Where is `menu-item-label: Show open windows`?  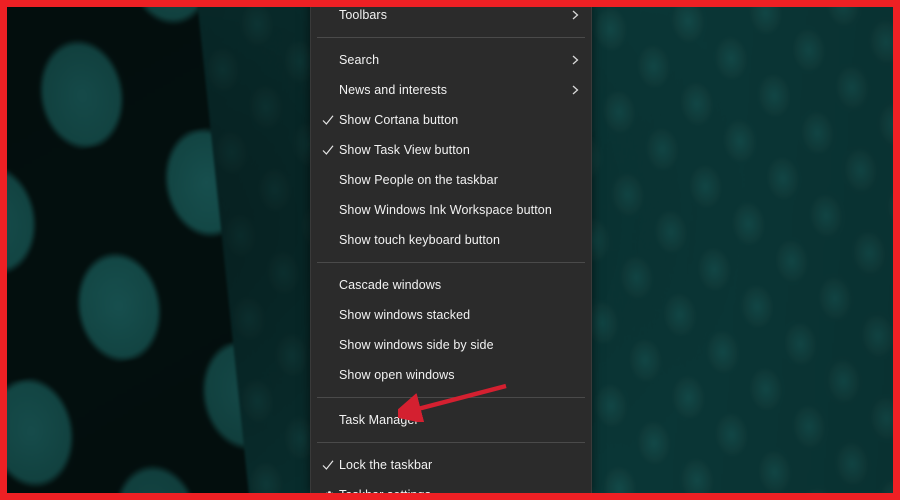
menu-item-label: Show open windows is located at coordinates (397, 375).